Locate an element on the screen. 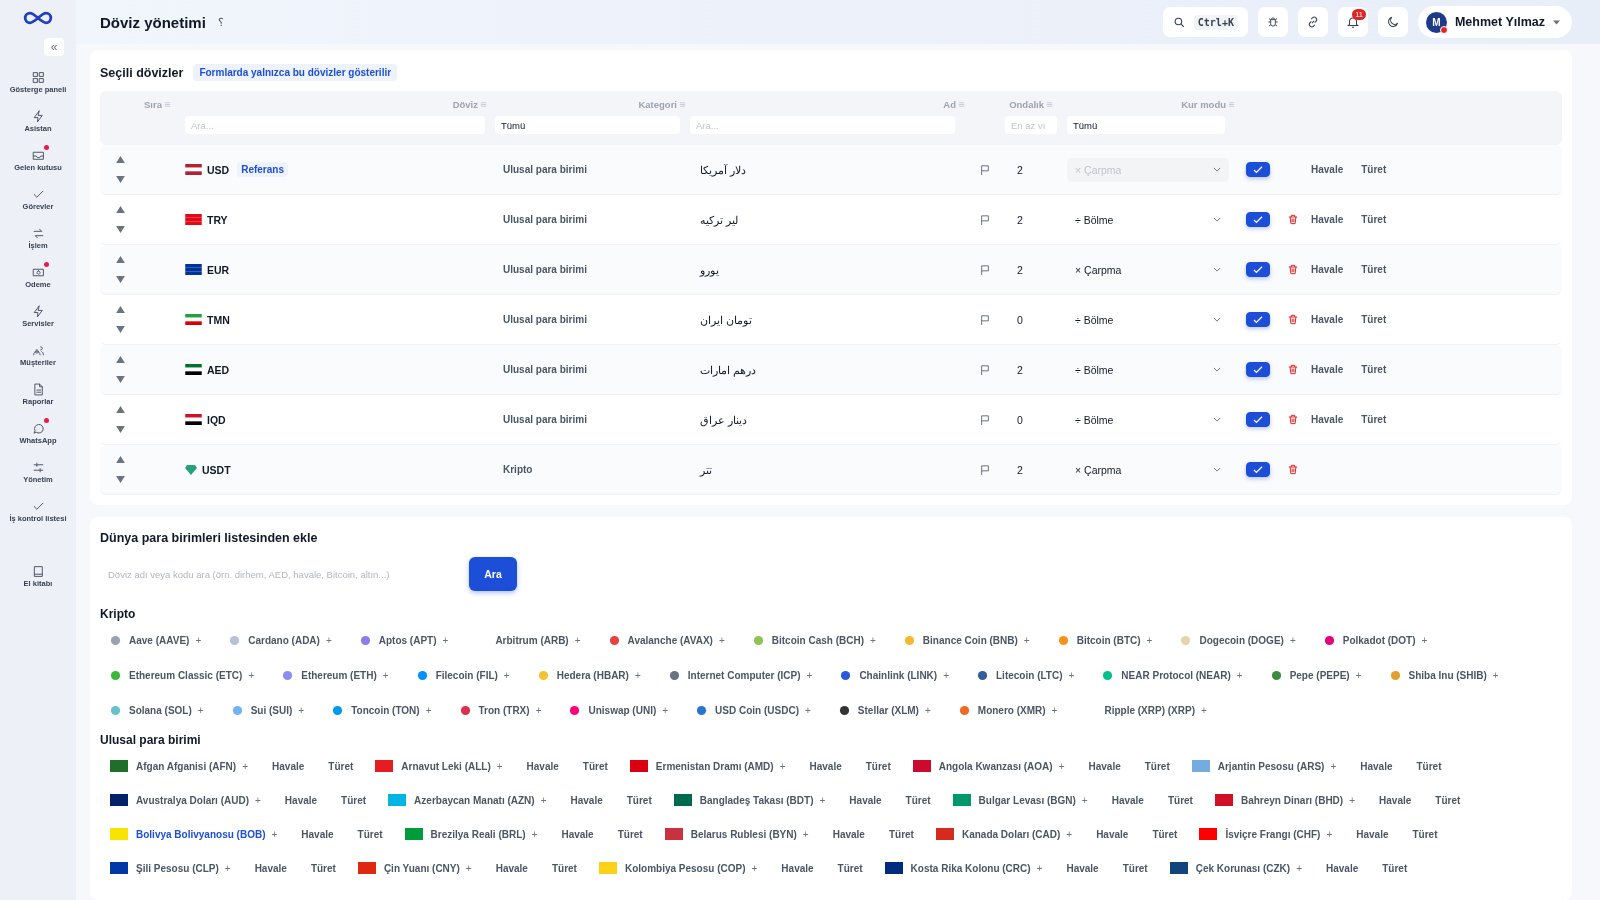  search-button: Ara is located at coordinates (493, 574).